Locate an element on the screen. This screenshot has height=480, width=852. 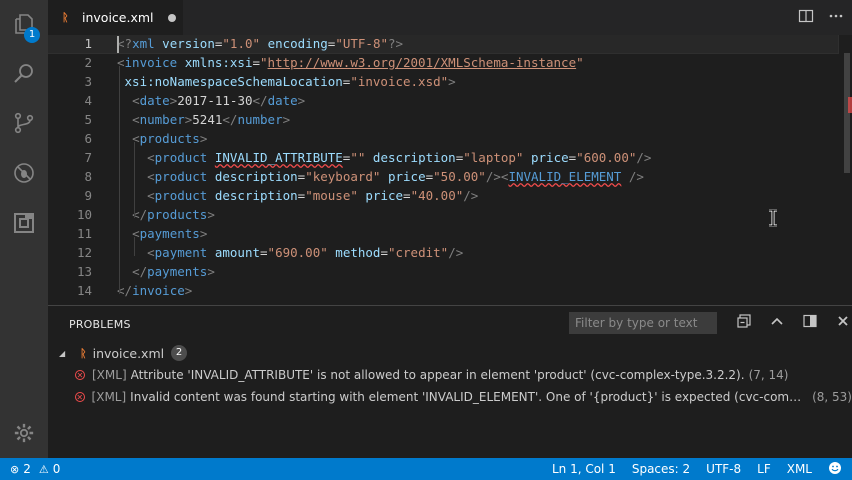
code-token: "1.0" is located at coordinates (241, 43).